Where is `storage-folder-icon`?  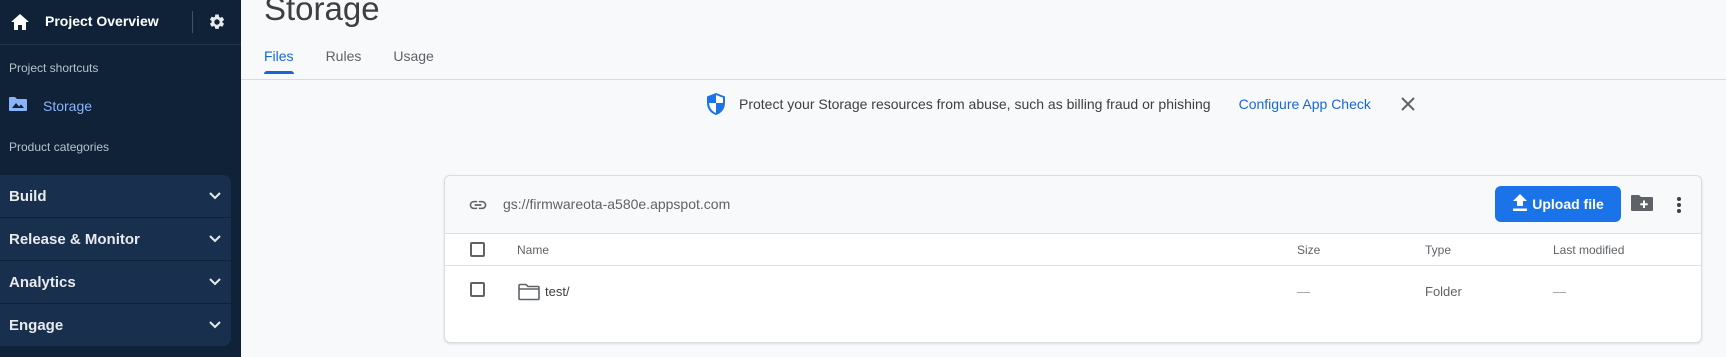
storage-folder-icon is located at coordinates (18, 106).